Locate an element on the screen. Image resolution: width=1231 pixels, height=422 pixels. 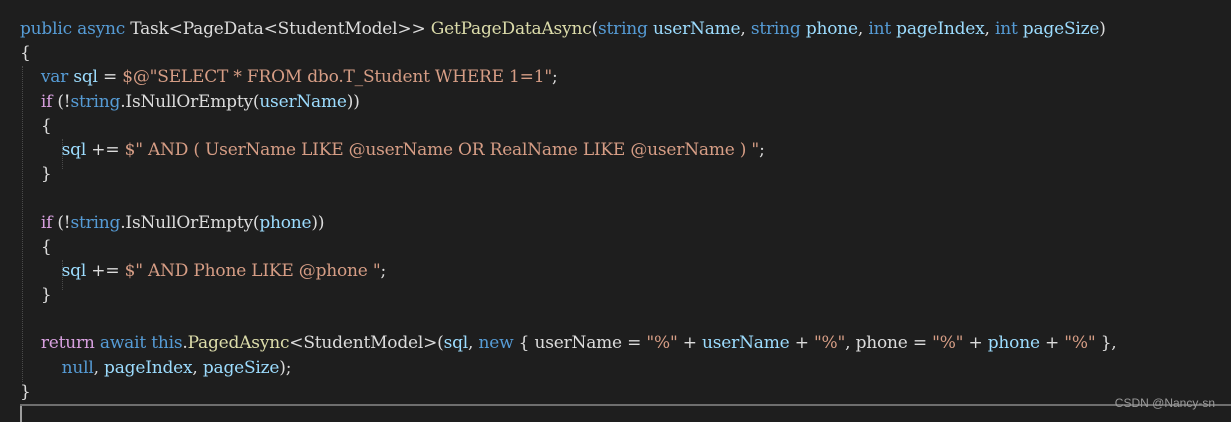
code-line: if (!string.IsNullOrEmpty(phone)) is located at coordinates (625, 223).